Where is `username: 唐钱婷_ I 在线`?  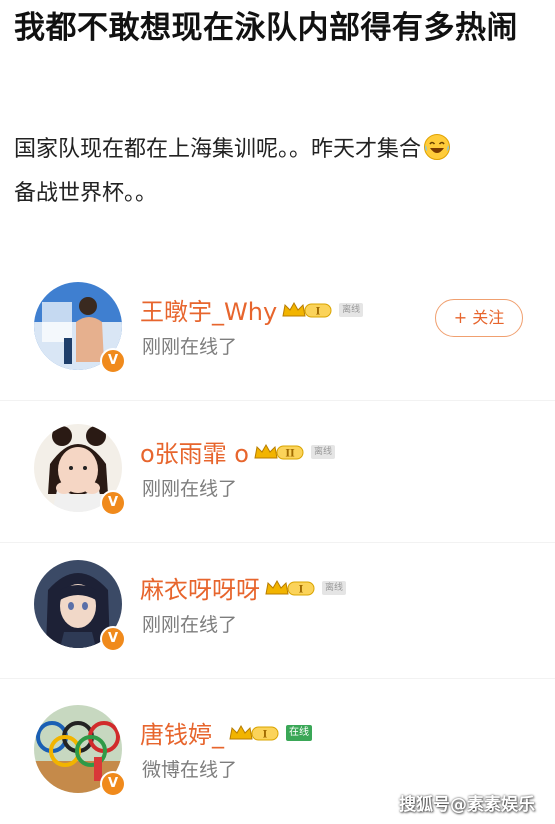 username: 唐钱婷_ I 在线 is located at coordinates (226, 732).